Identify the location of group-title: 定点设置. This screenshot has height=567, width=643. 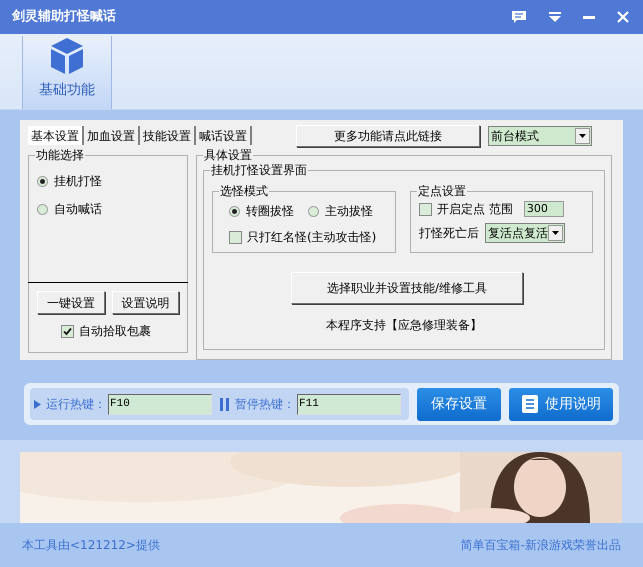
(442, 191).